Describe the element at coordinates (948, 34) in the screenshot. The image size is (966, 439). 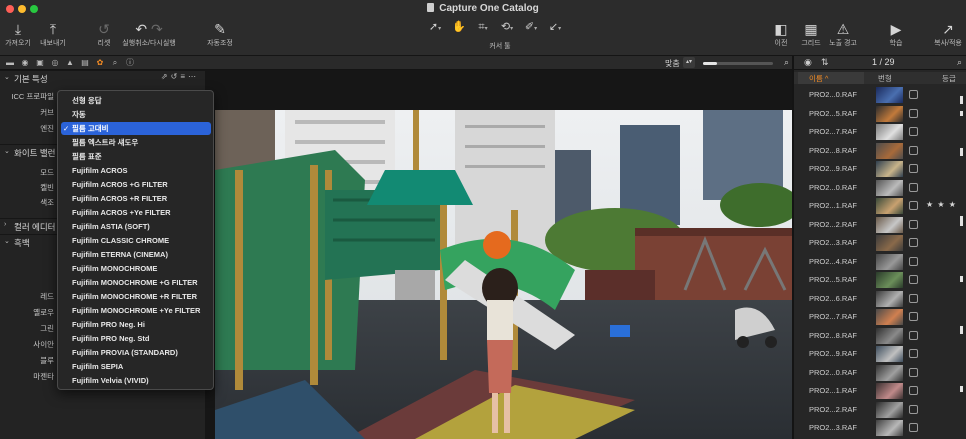
I see `copy-apply-button: ↗ 복사/적용` at that location.